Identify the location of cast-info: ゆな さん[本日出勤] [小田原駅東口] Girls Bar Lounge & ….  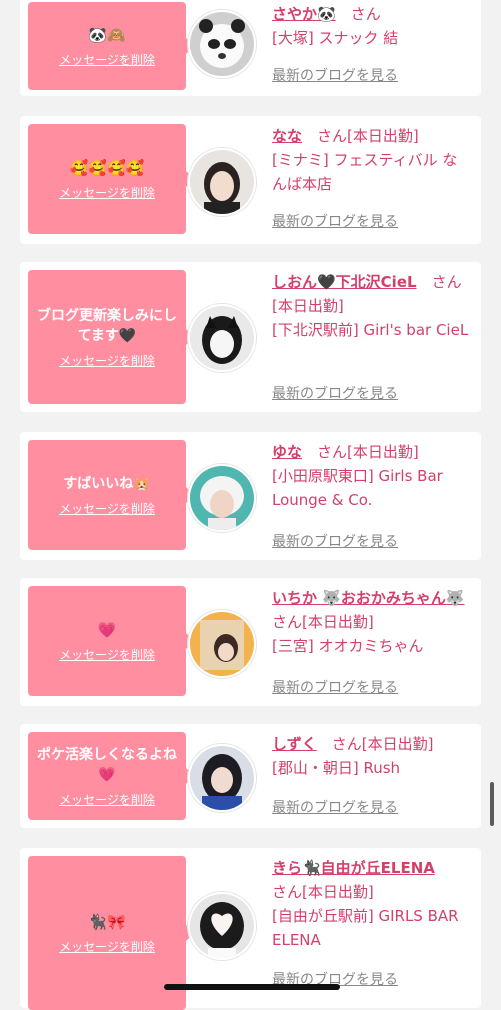
(372, 495).